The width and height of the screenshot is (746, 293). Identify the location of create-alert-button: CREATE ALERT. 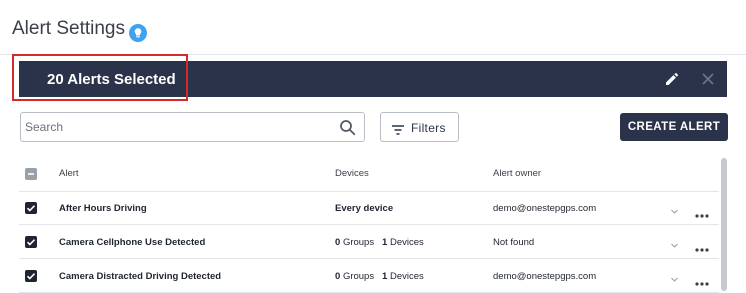
(674, 127).